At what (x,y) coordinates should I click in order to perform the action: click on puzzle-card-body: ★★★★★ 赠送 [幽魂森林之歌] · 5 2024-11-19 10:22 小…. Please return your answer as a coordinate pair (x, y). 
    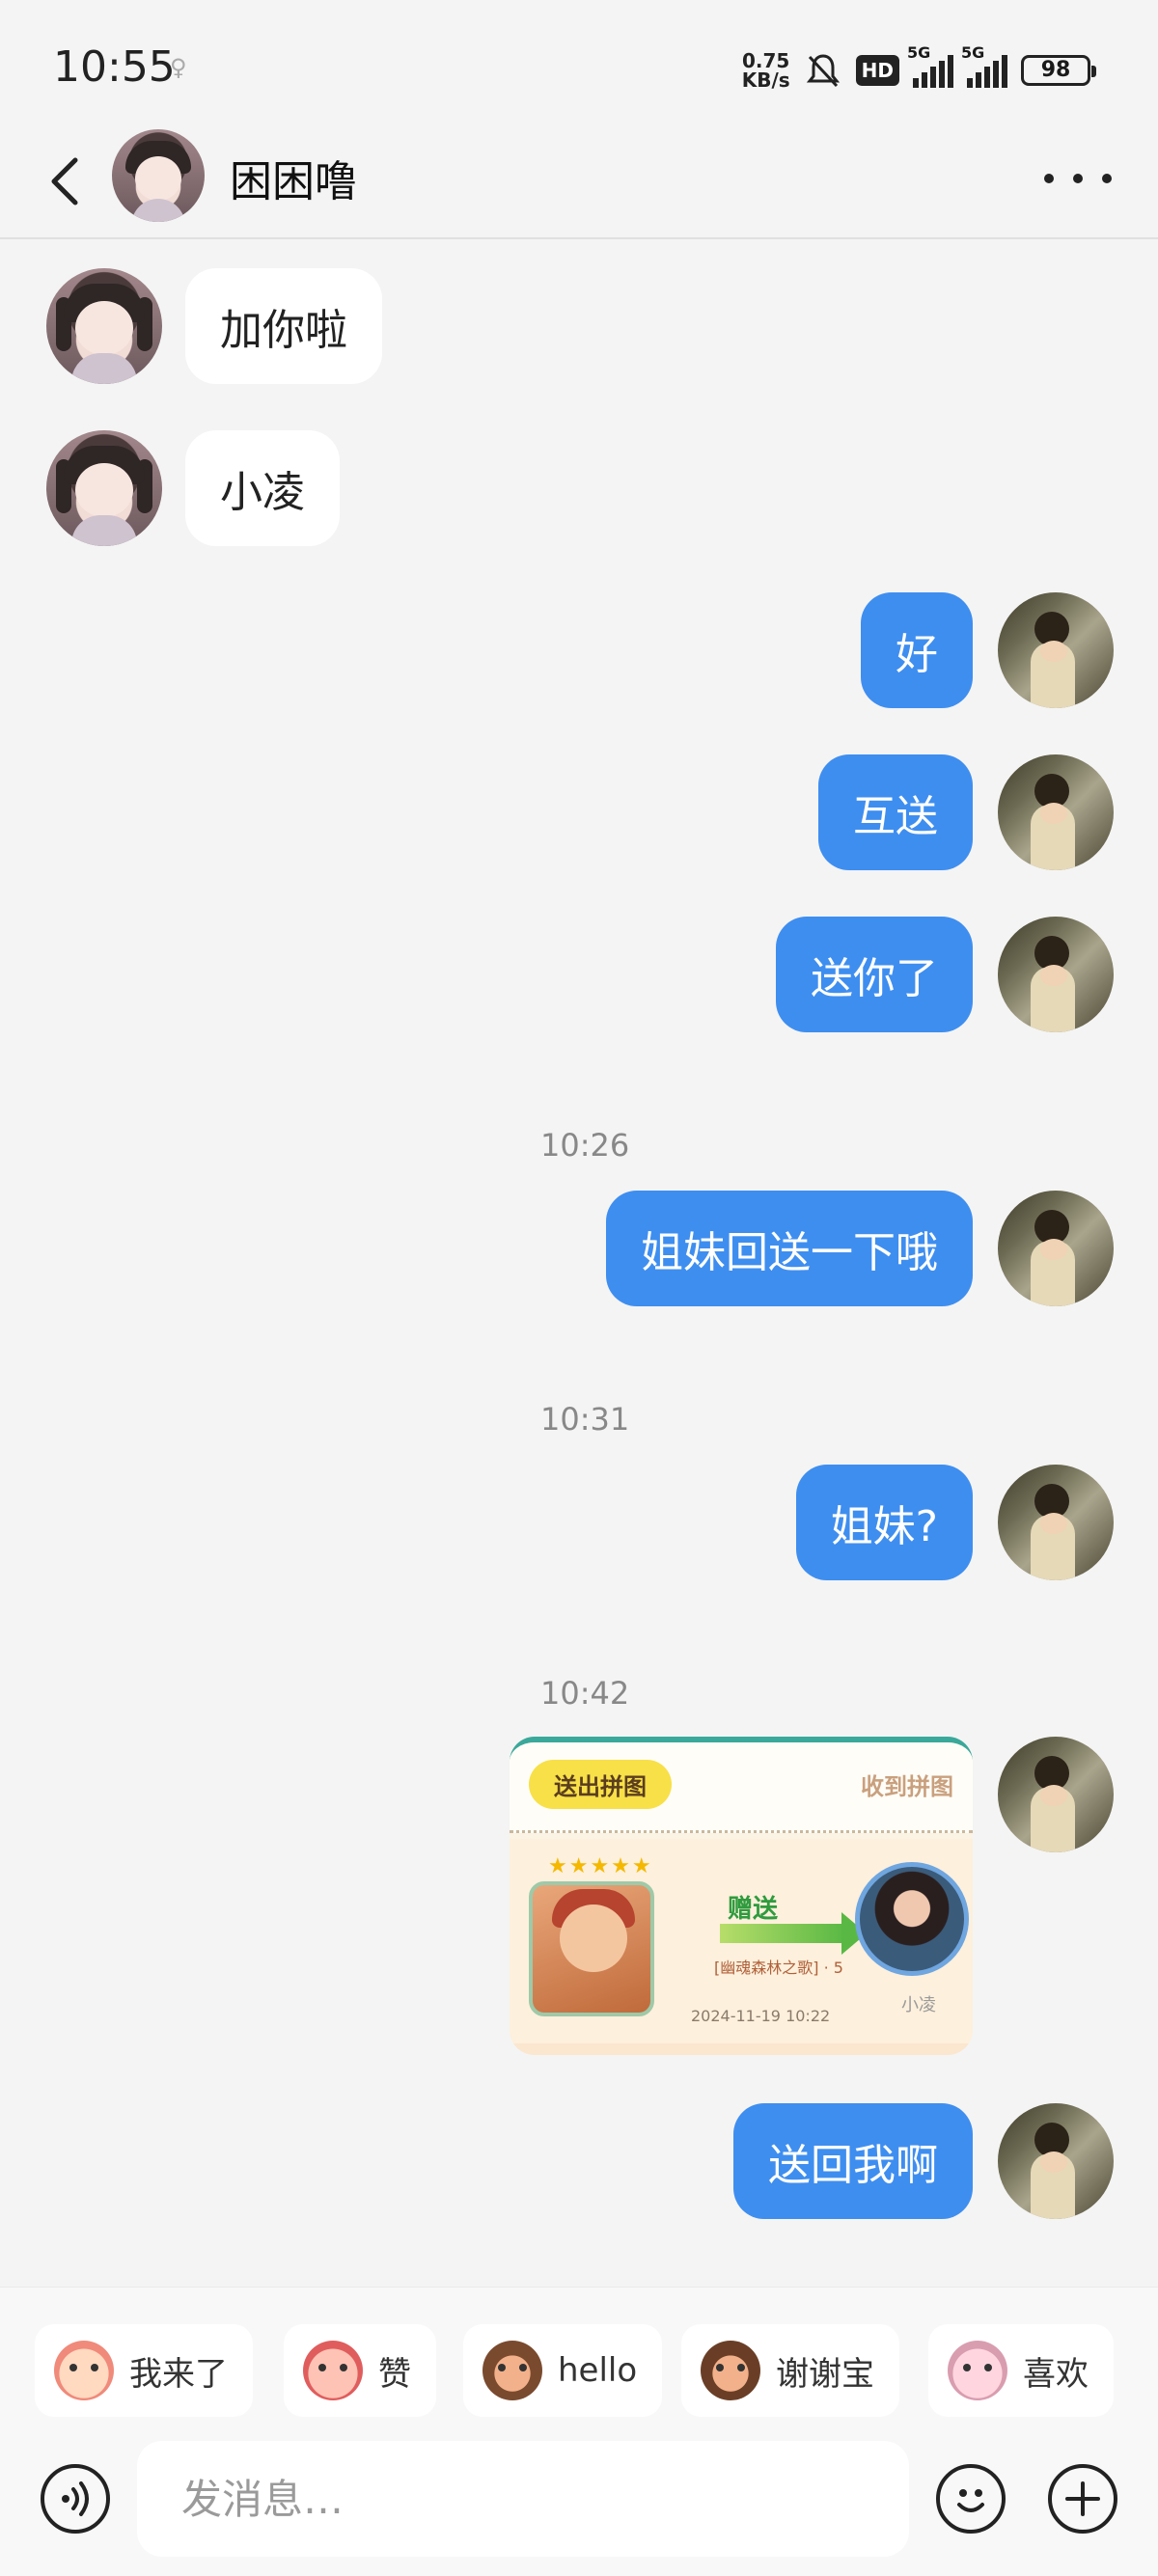
    Looking at the image, I should click on (741, 1941).